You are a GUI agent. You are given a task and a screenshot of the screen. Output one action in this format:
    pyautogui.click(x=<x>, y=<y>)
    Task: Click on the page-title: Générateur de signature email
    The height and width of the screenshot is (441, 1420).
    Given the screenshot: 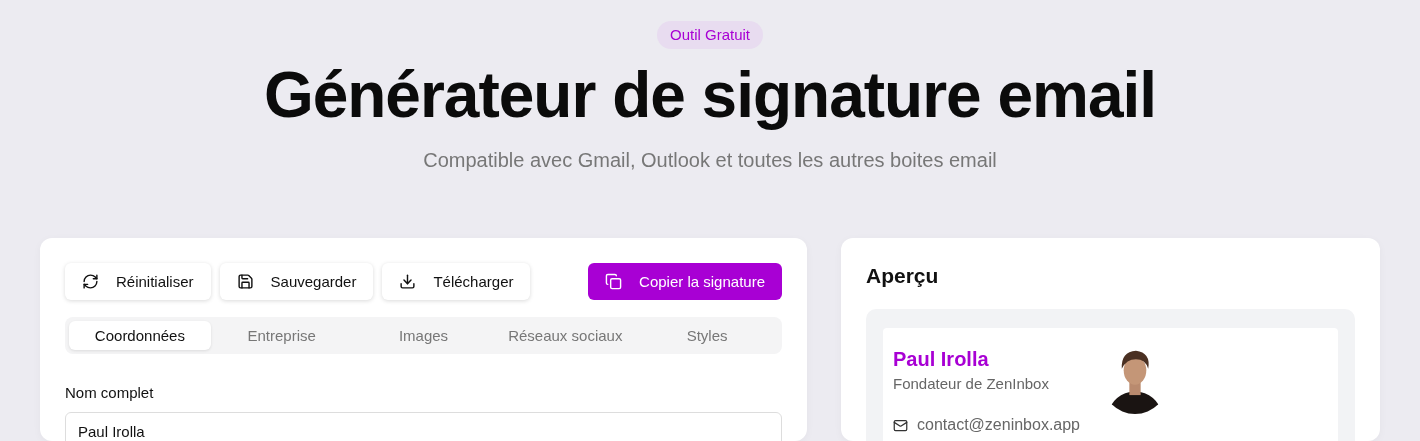 What is the action you would take?
    pyautogui.click(x=710, y=95)
    